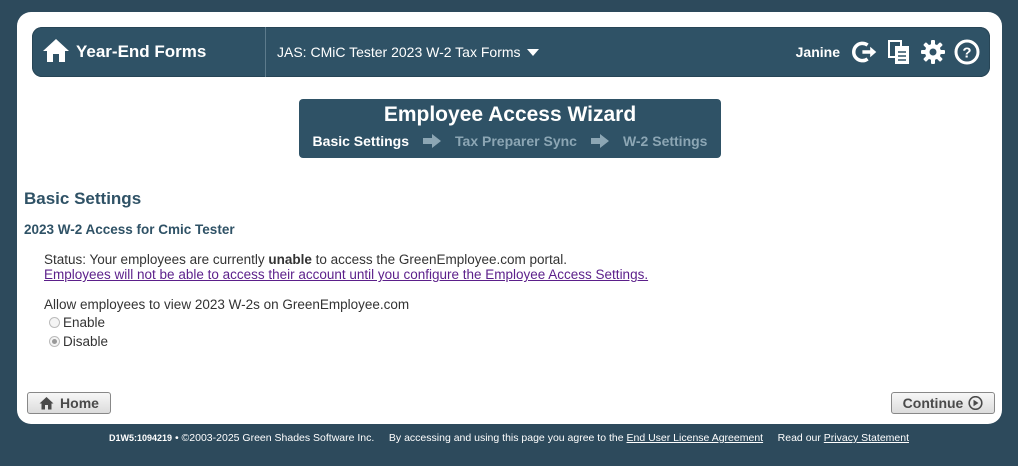  What do you see at coordinates (140, 438) in the screenshot?
I see `build-code: D1W5:1094219` at bounding box center [140, 438].